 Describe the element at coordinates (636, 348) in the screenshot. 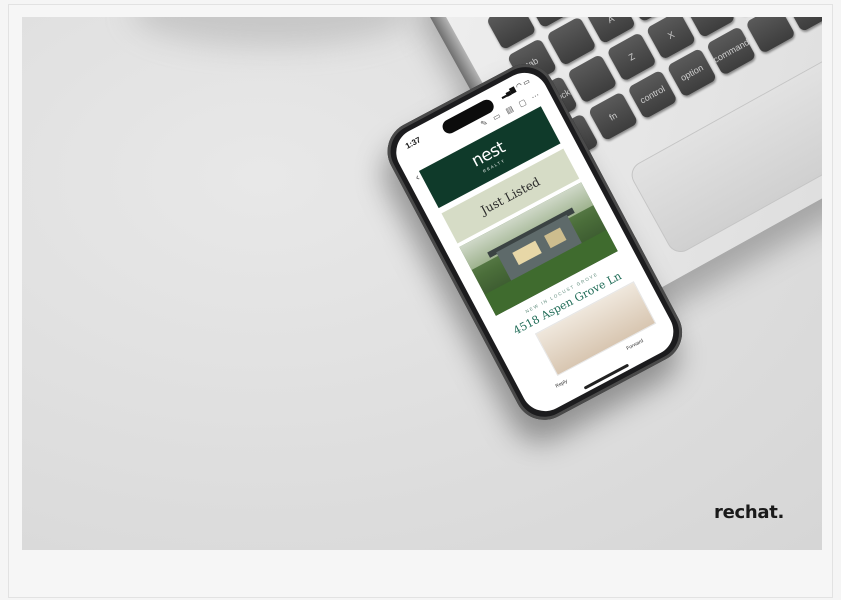

I see `forward-button: Forward` at that location.